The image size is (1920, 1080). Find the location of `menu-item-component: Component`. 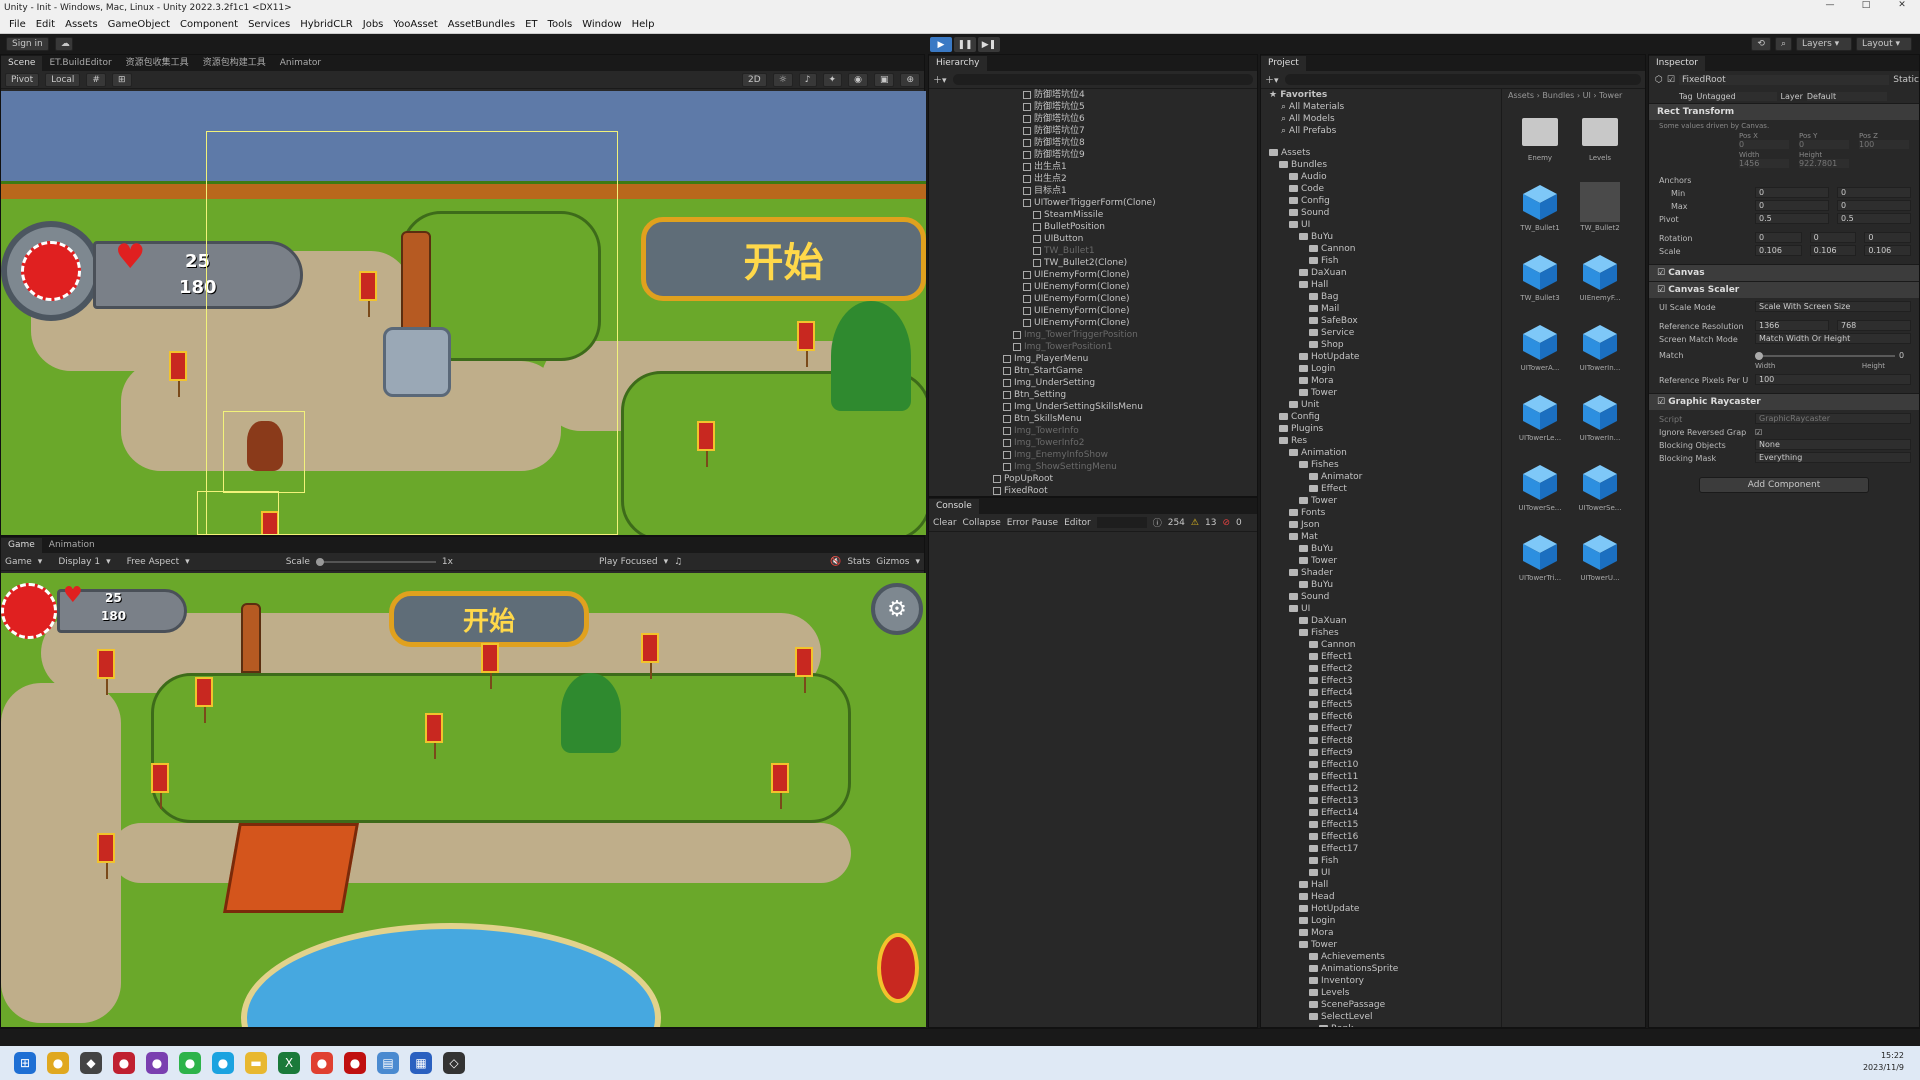

menu-item-component: Component is located at coordinates (209, 24).